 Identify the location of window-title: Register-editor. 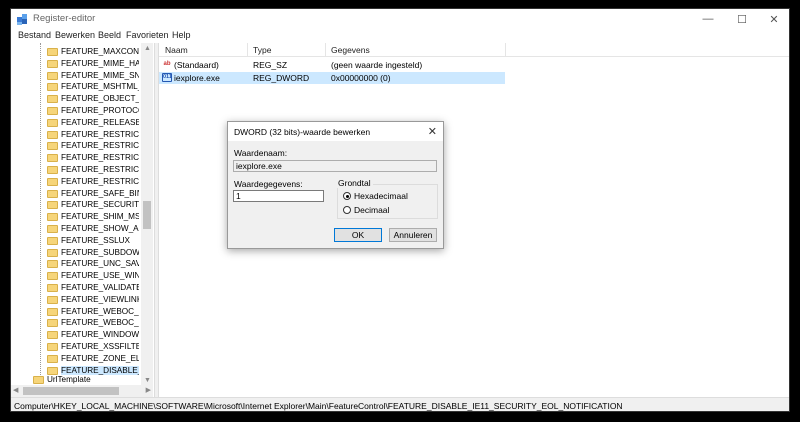
(64, 18).